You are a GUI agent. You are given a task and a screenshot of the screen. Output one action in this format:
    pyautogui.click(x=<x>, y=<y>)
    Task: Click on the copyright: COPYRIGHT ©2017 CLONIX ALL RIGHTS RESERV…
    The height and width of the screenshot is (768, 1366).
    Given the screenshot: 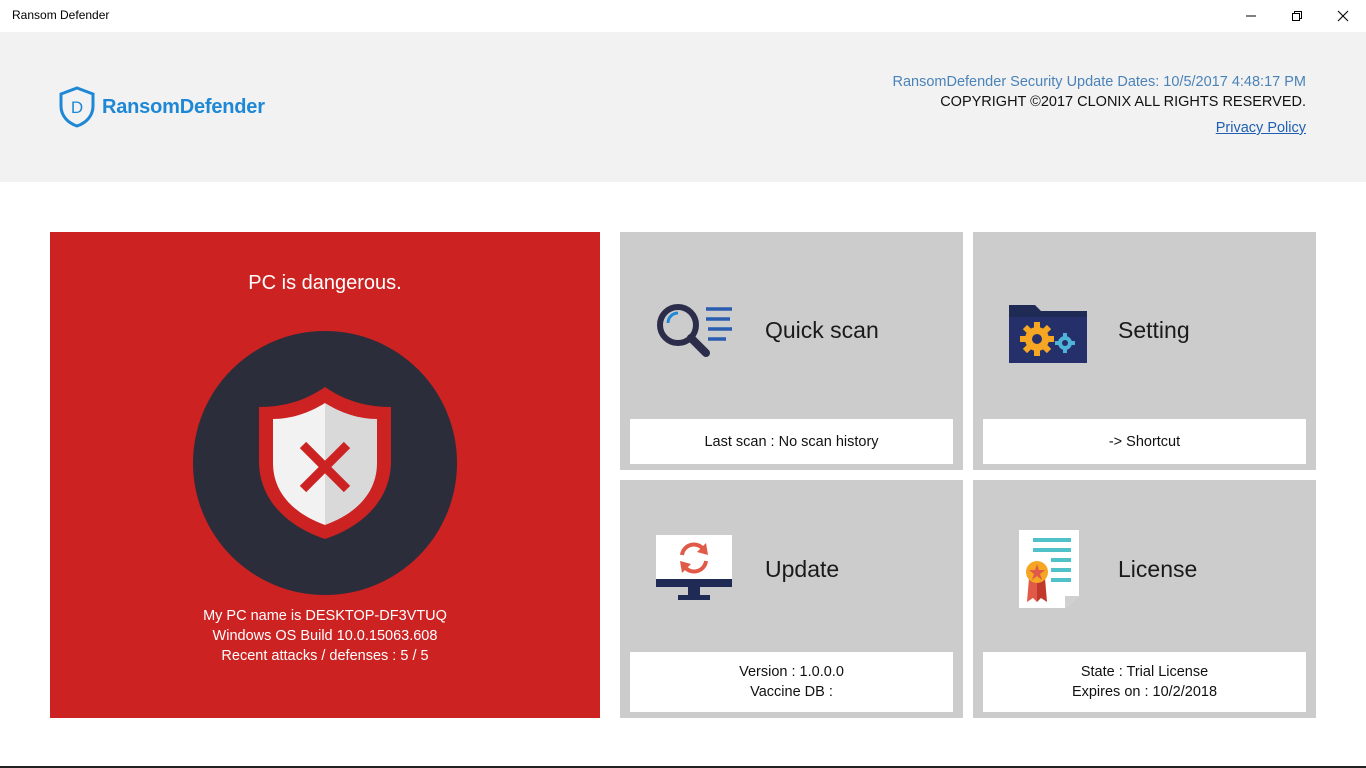 What is the action you would take?
    pyautogui.click(x=1123, y=102)
    